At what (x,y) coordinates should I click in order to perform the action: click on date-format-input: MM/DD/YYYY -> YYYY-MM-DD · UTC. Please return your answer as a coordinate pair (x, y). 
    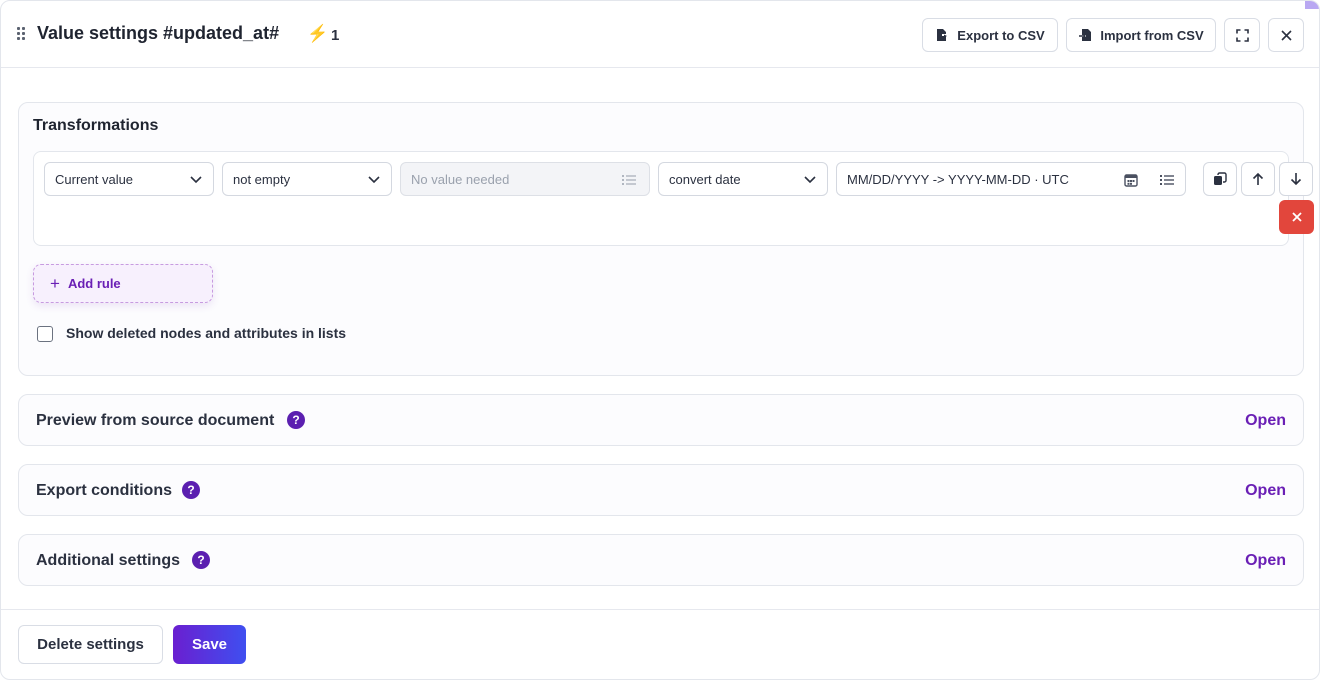
    Looking at the image, I should click on (1011, 179).